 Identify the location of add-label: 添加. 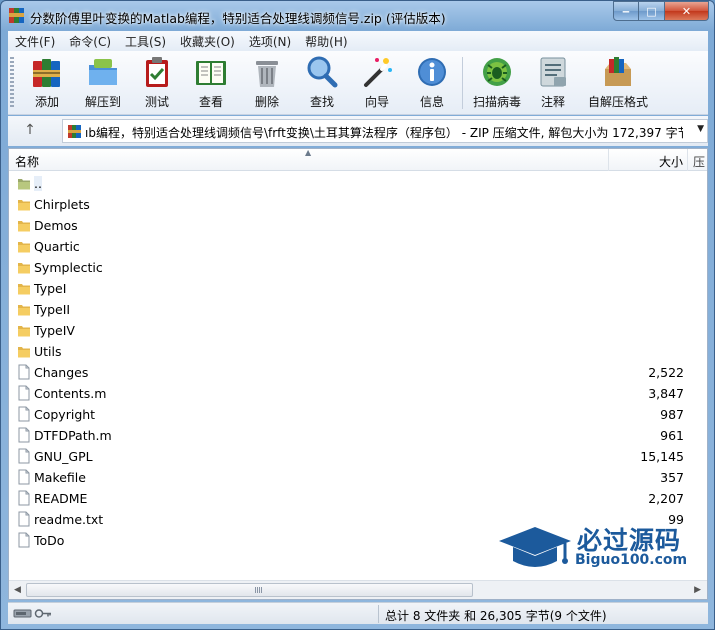
(46, 102).